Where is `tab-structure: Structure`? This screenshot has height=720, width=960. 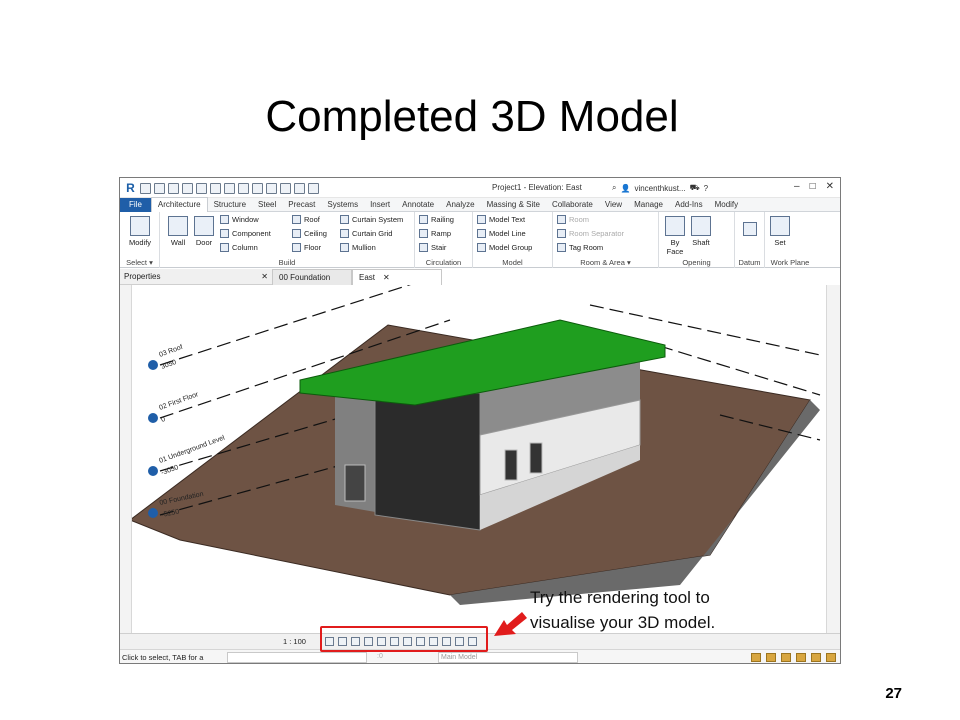
tab-structure: Structure is located at coordinates (230, 205).